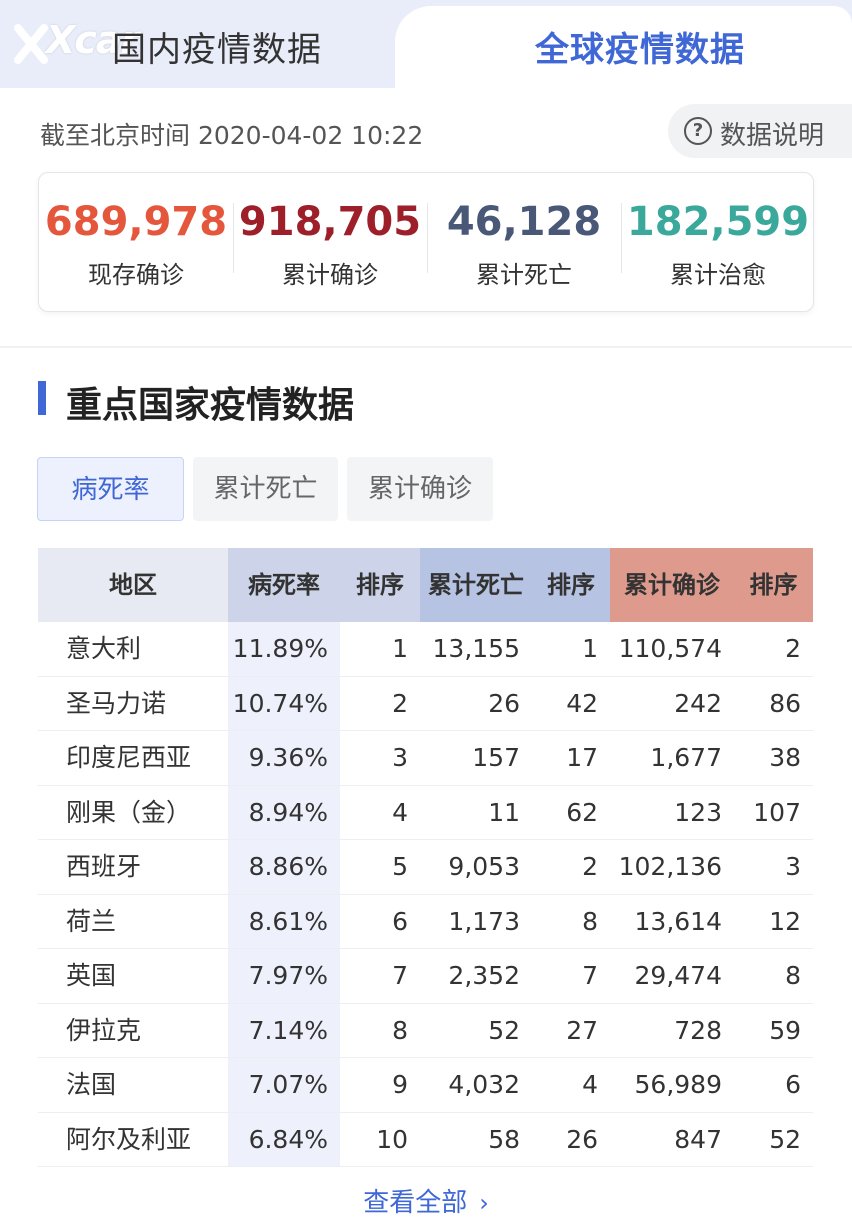 This screenshot has width=852, height=1223. Describe the element at coordinates (288, 812) in the screenshot. I see `cell-fatality-rate: 8.94%` at that location.